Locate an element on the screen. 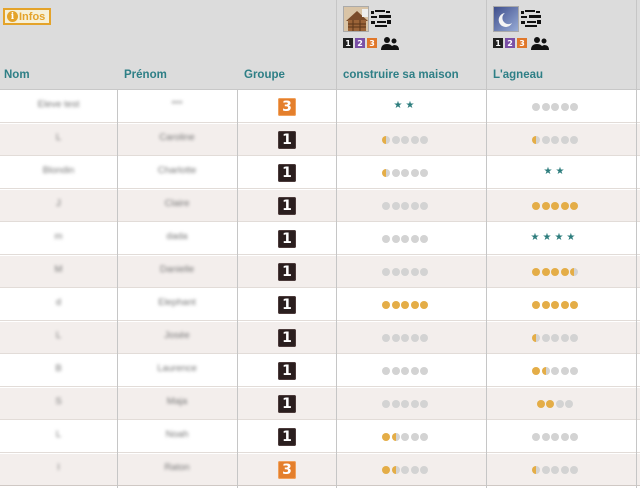 This screenshot has width=640, height=488. column-header-groupe: Groupe is located at coordinates (264, 75).